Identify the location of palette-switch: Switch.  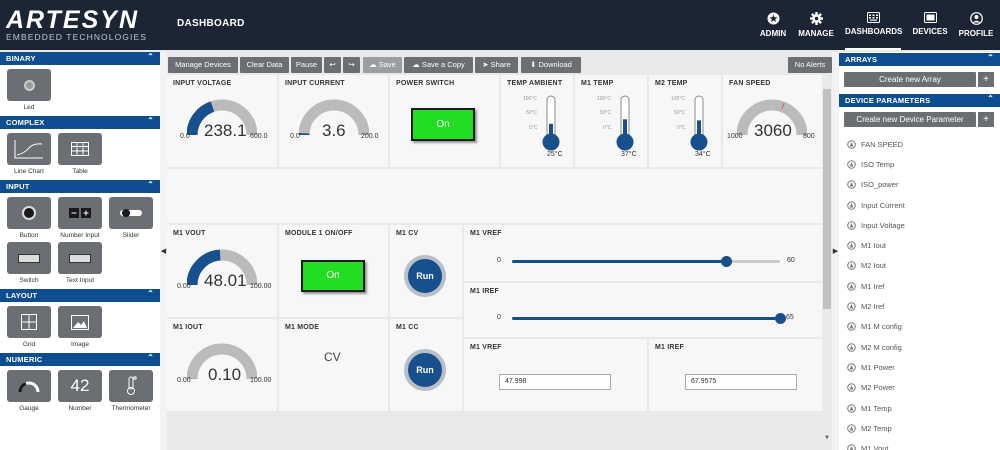
(29, 263).